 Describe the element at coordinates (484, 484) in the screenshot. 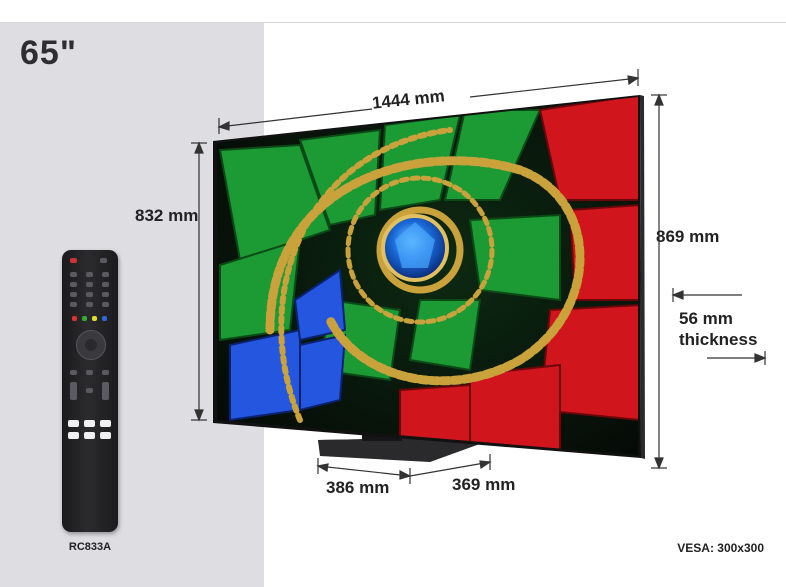

I see `stand-width-dimension: 369 mm` at that location.